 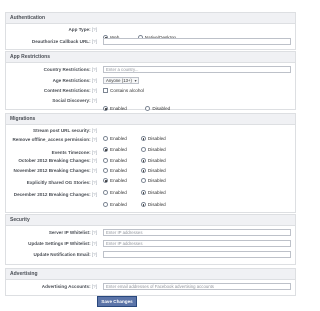 What do you see at coordinates (74, 80) in the screenshot?
I see `age-label: Age Restrictions: [?]` at bounding box center [74, 80].